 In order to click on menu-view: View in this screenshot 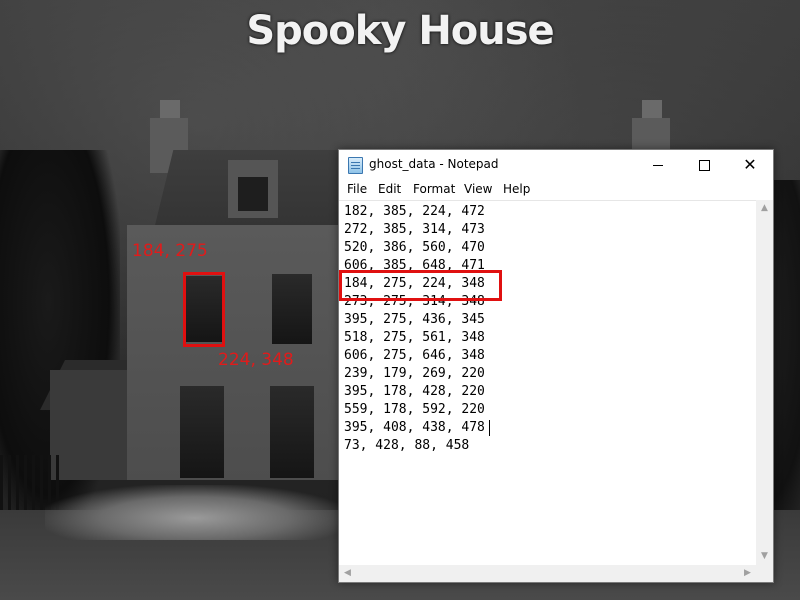, I will do `click(478, 189)`.